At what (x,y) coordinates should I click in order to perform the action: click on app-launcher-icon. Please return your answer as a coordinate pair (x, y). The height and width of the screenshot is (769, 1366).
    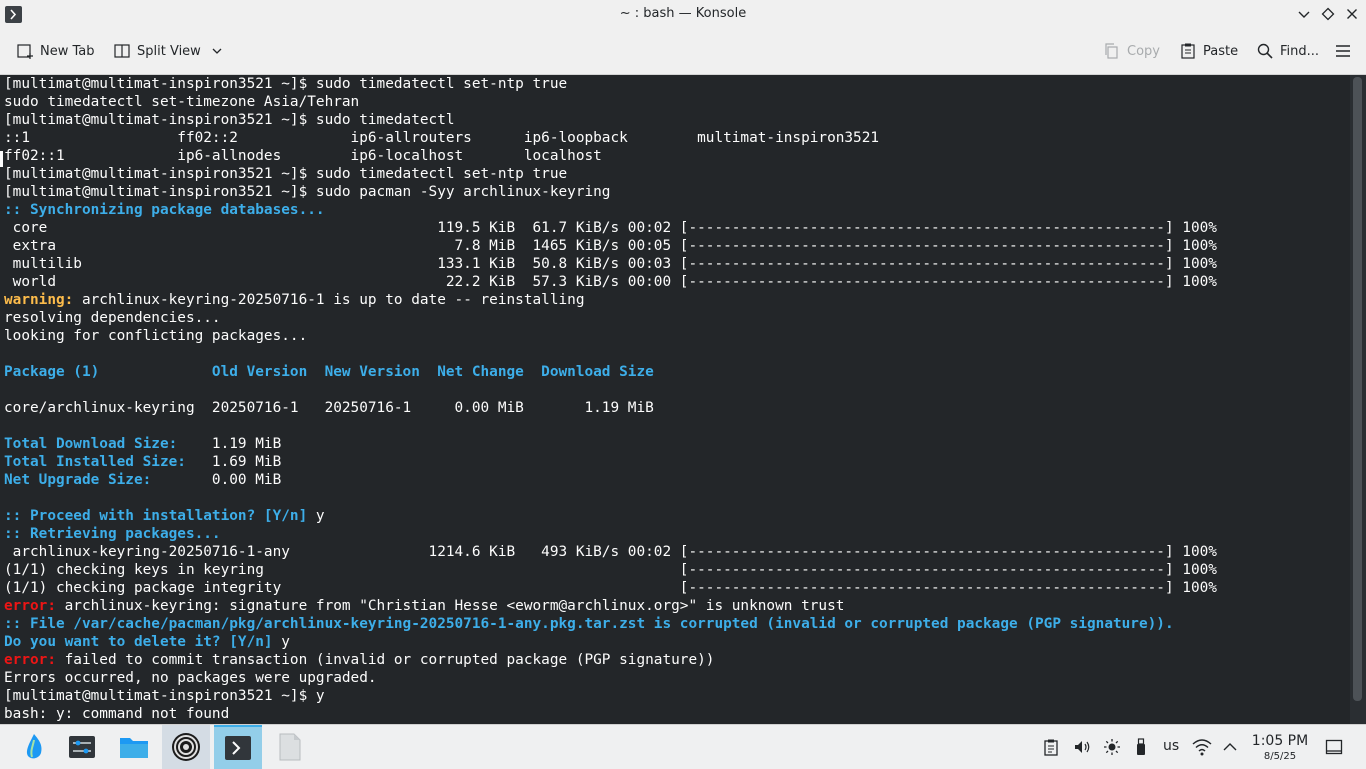
    Looking at the image, I should click on (34, 746).